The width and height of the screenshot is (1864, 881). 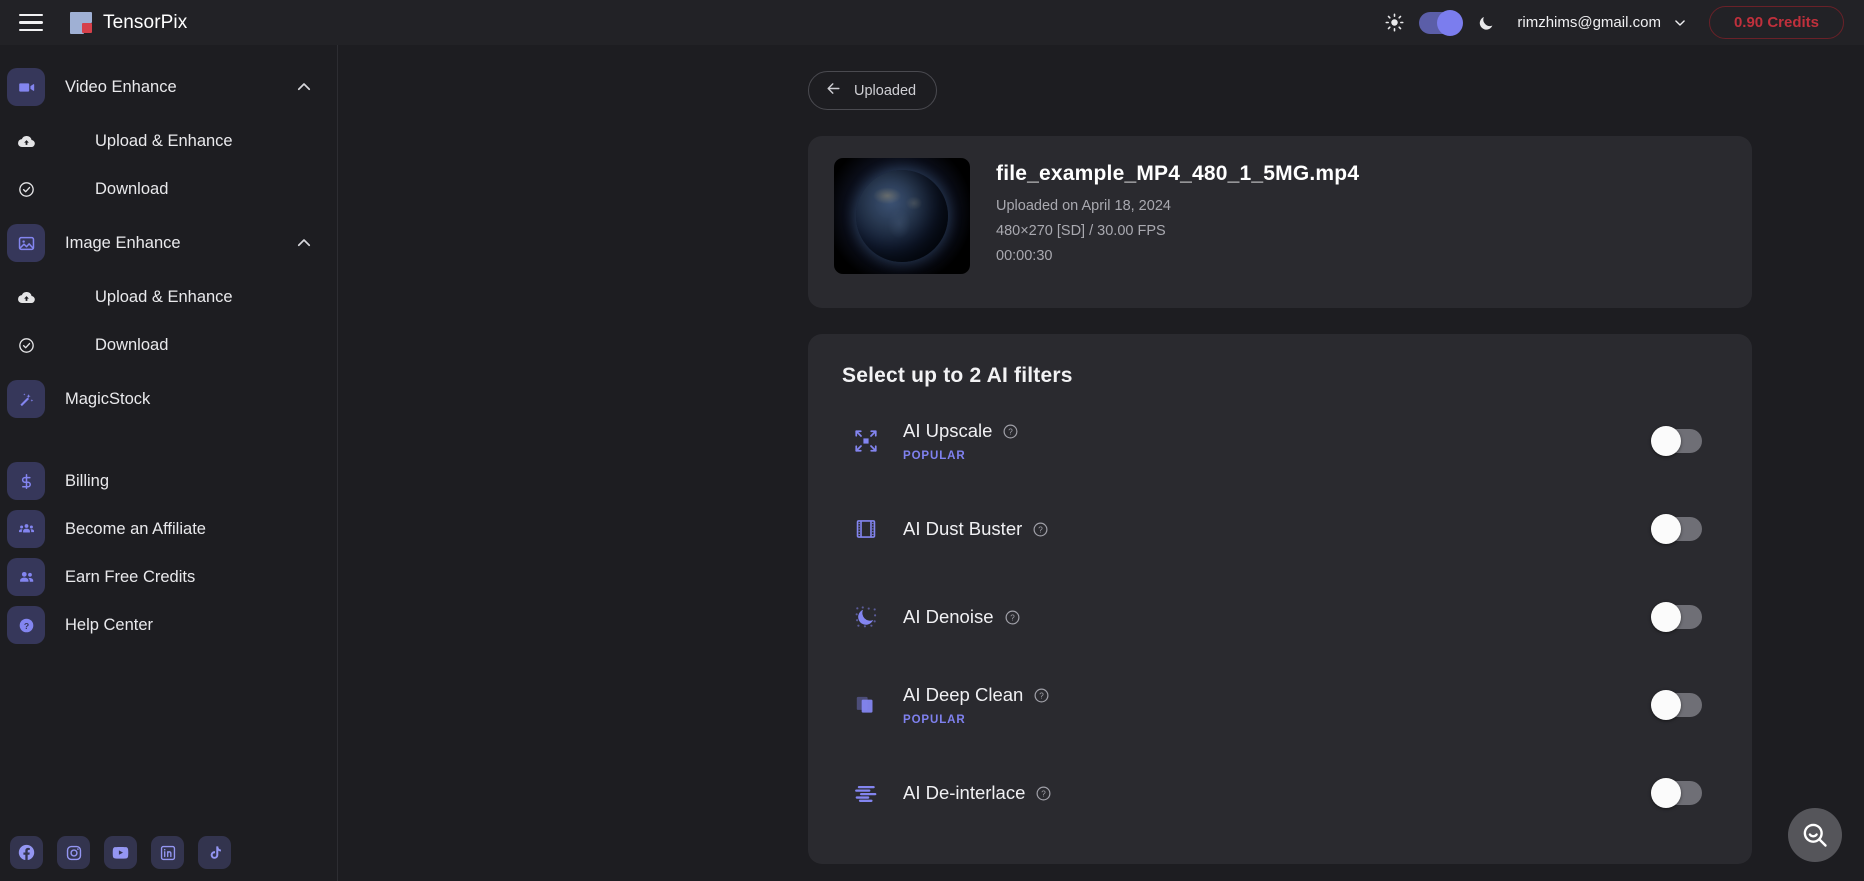 What do you see at coordinates (1815, 835) in the screenshot?
I see `search-smile-icon` at bounding box center [1815, 835].